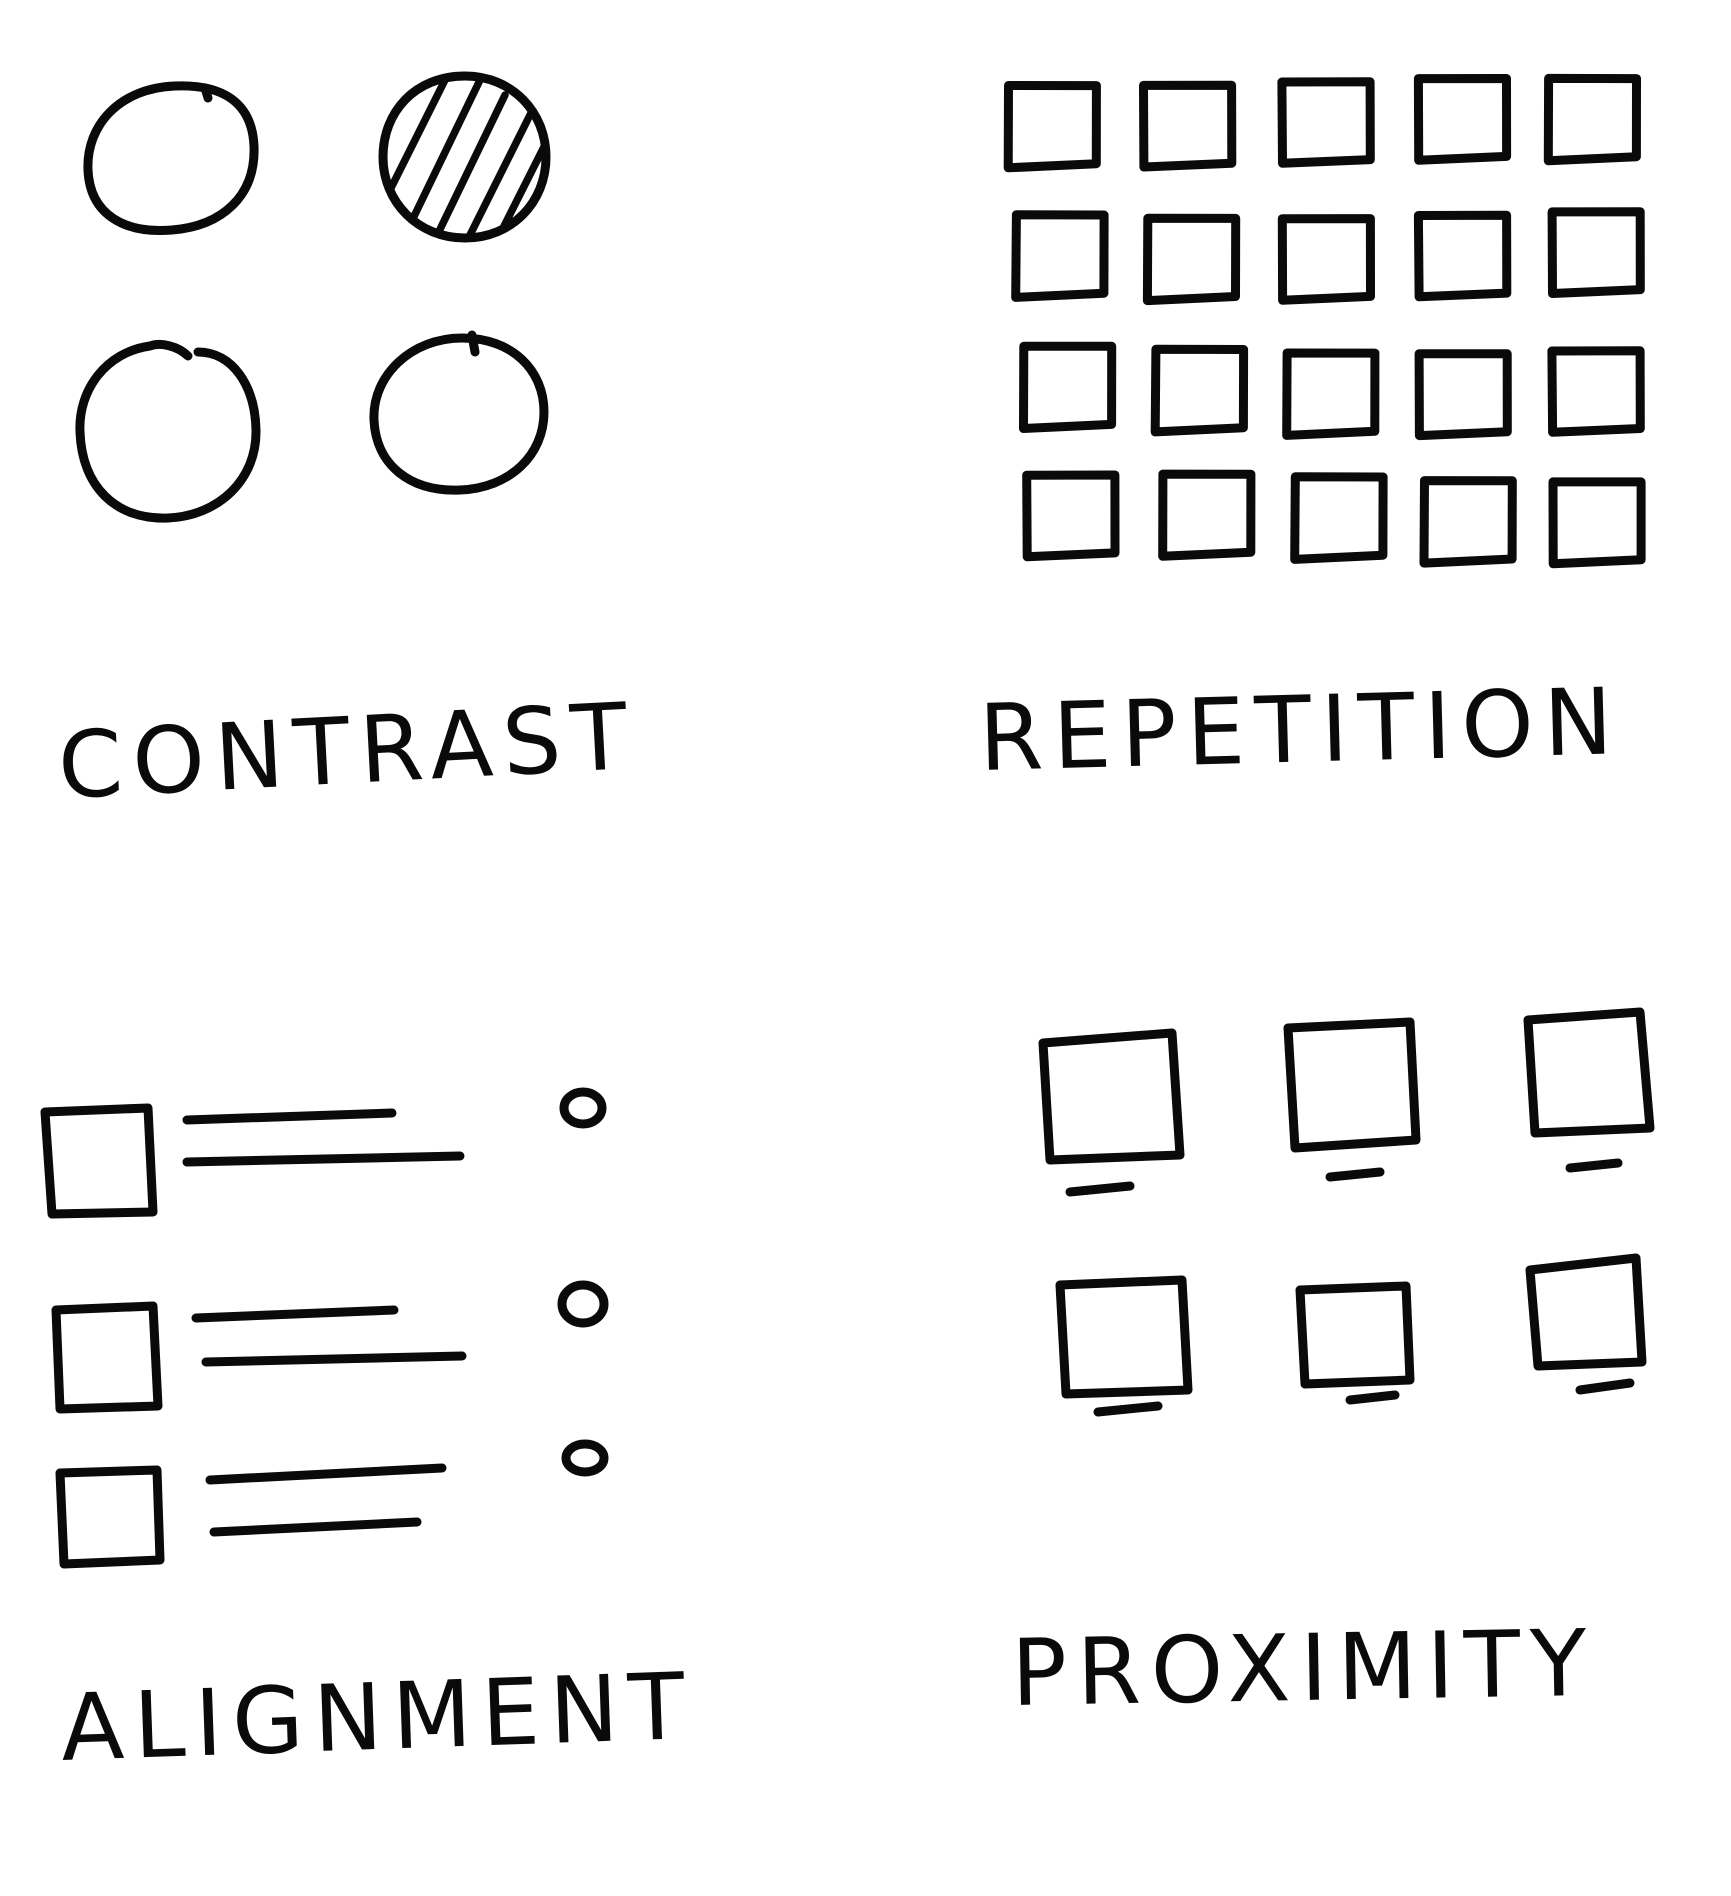 The height and width of the screenshot is (1896, 1731). I want to click on alignment-panel: ALIGNMENT, so click(368, 1434).